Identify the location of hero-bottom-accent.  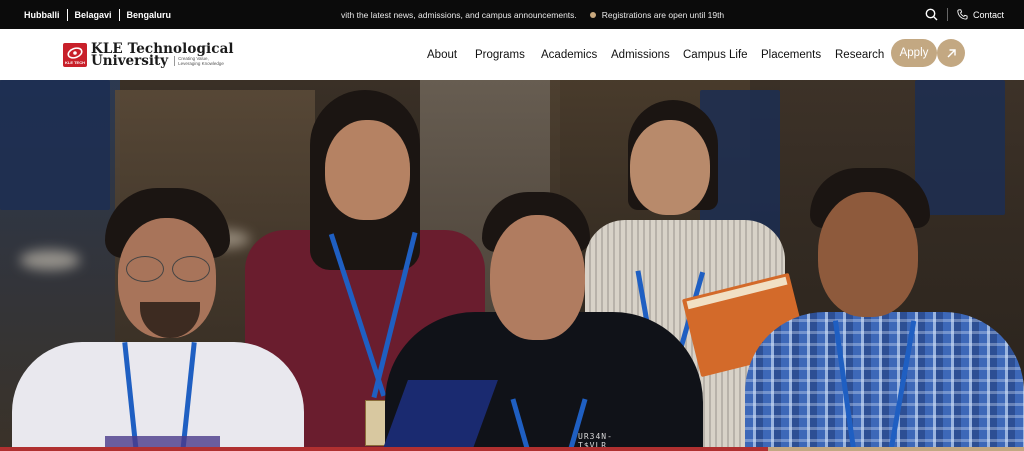
(512, 449).